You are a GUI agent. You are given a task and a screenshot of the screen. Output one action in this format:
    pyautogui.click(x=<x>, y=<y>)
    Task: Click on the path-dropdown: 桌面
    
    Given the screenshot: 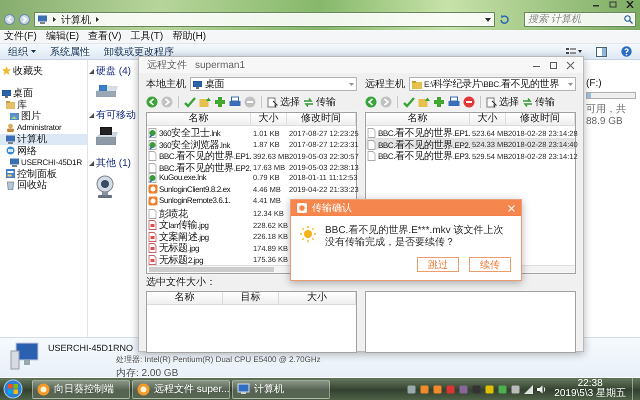 What is the action you would take?
    pyautogui.click(x=273, y=84)
    